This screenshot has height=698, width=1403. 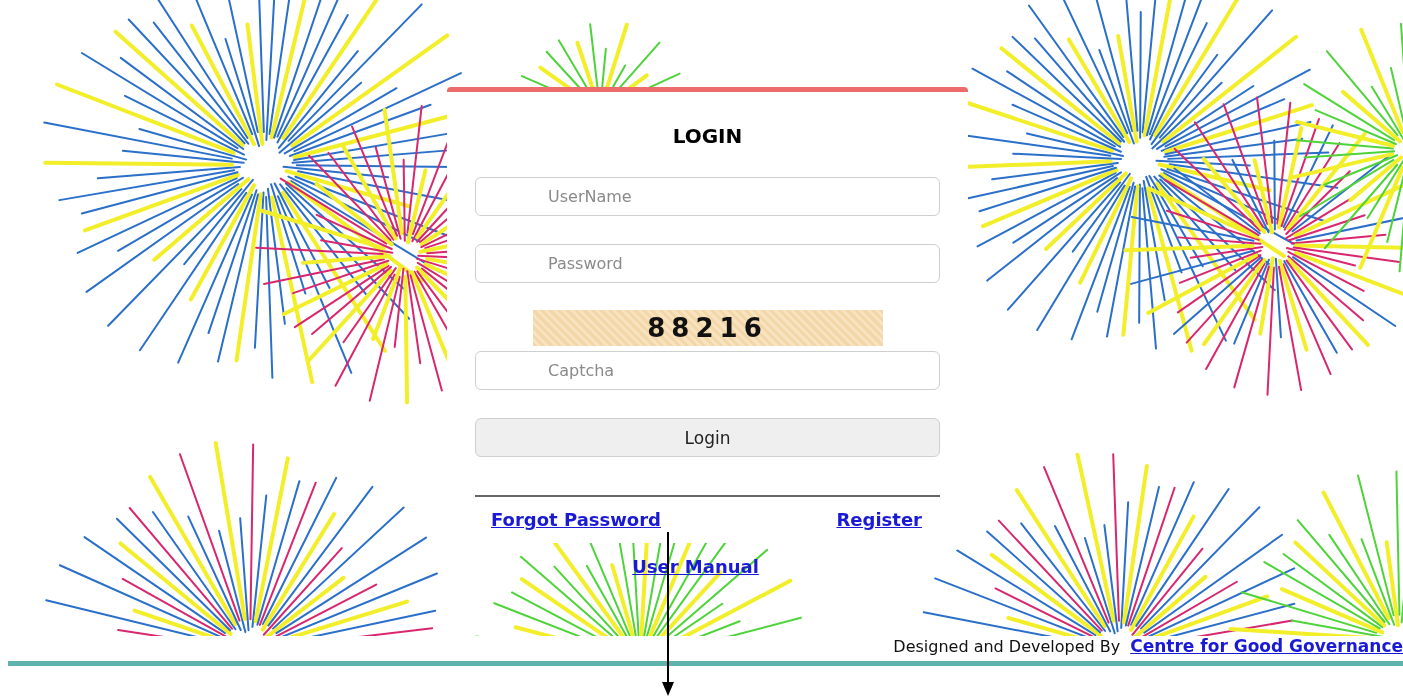 What do you see at coordinates (707, 328) in the screenshot?
I see `captcha-image: 88216` at bounding box center [707, 328].